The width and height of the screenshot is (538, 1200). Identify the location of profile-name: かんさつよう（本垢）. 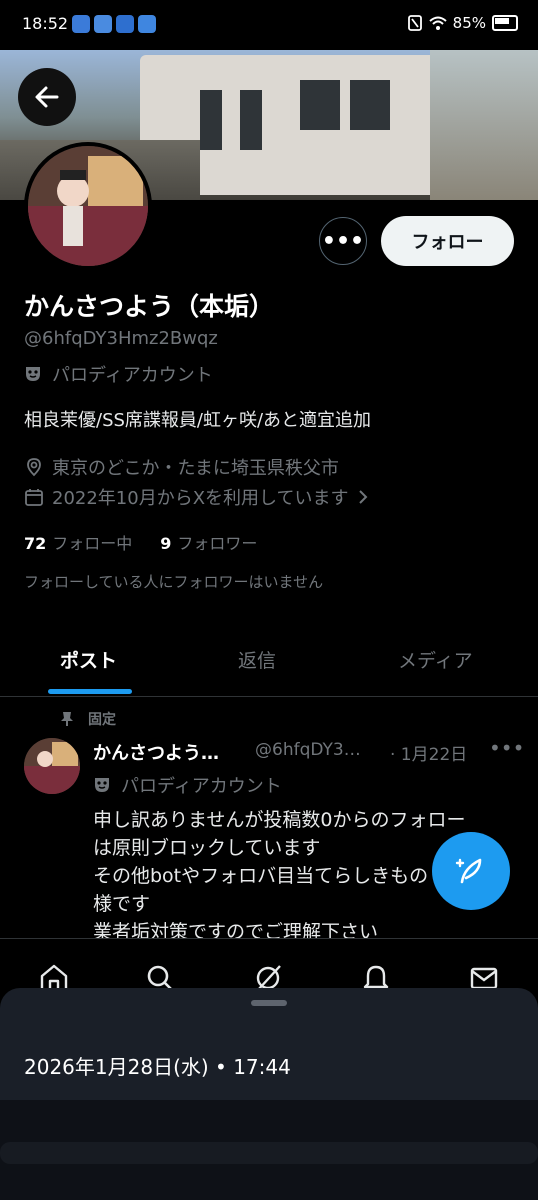
(149, 306).